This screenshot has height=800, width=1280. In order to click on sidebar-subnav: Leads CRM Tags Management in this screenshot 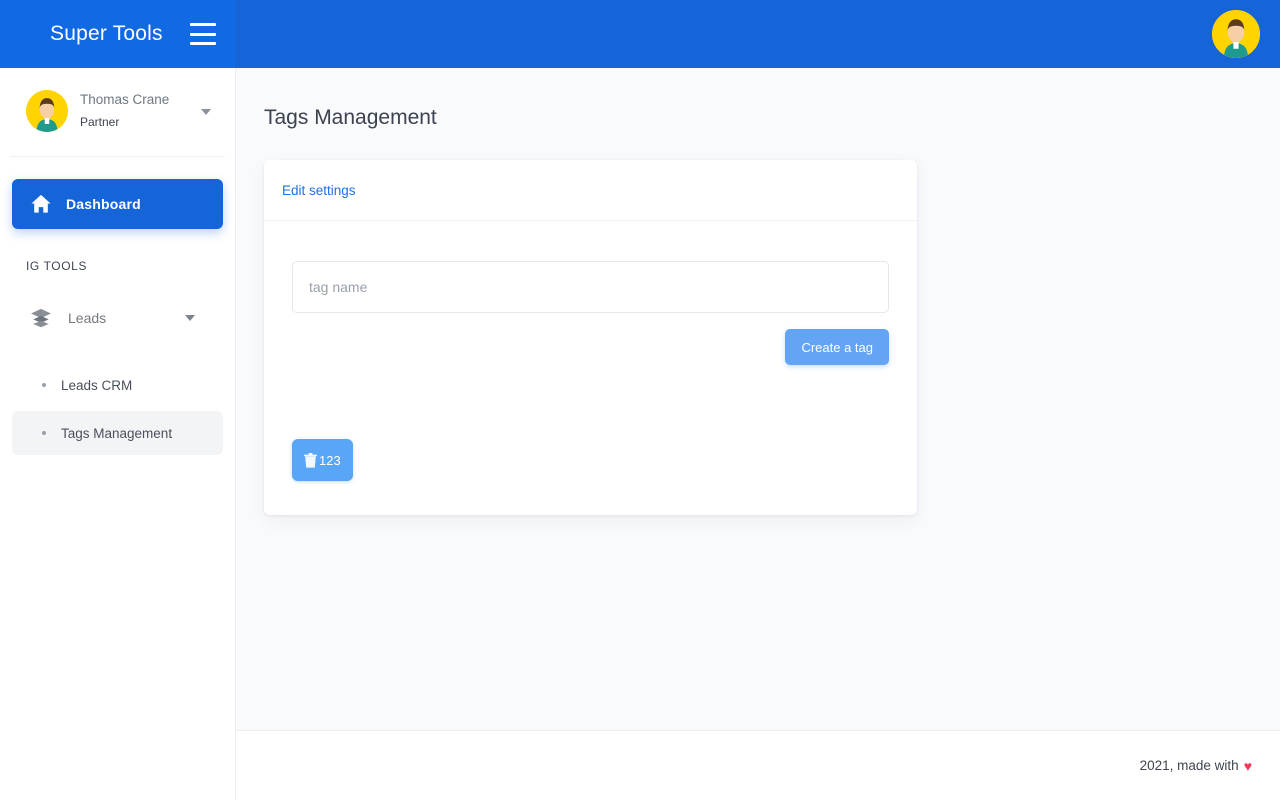, I will do `click(117, 409)`.